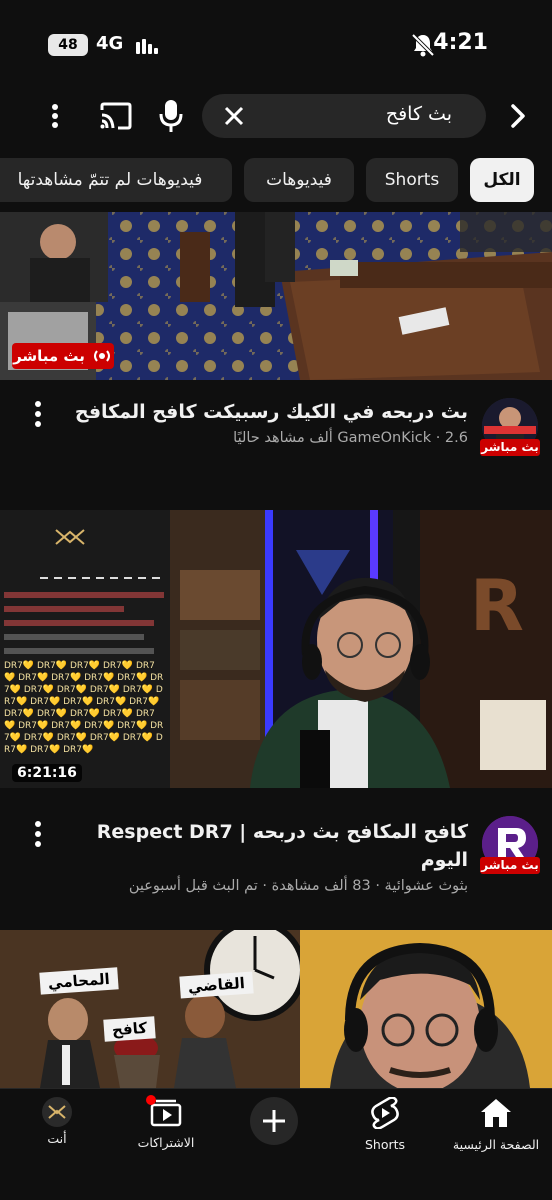  Describe the element at coordinates (423, 45) in the screenshot. I see `mute-bell-icon` at that location.